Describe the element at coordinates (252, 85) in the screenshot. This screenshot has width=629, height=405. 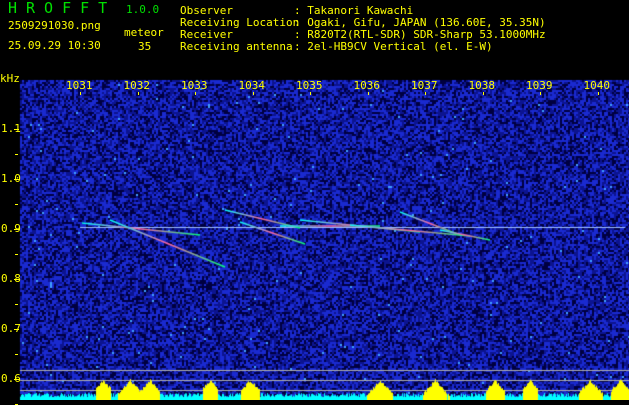
I see `x-tick-label: 1034` at that location.